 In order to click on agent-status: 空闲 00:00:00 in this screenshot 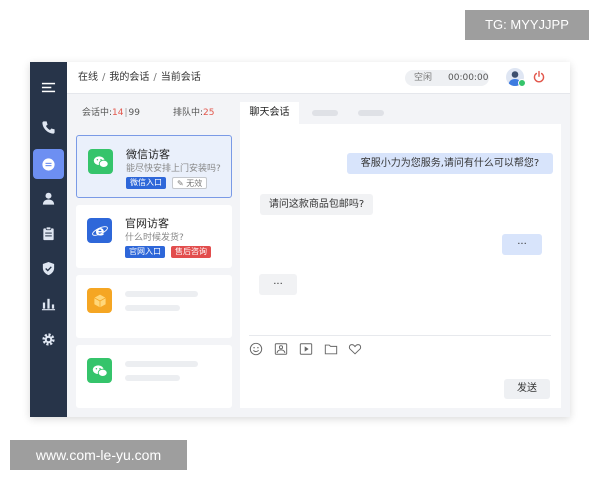, I will do `click(447, 78)`.